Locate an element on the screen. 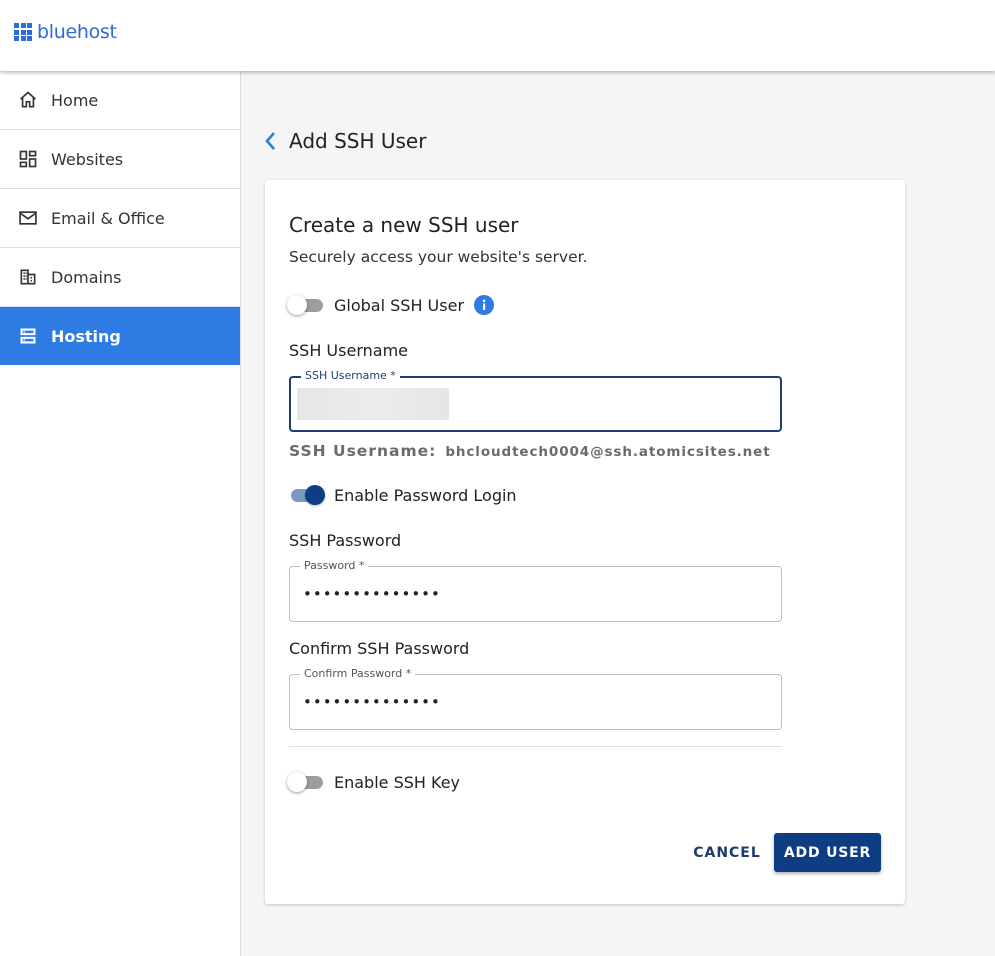 This screenshot has height=956, width=995. confirm-password-field: Confirm Password * is located at coordinates (535, 698).